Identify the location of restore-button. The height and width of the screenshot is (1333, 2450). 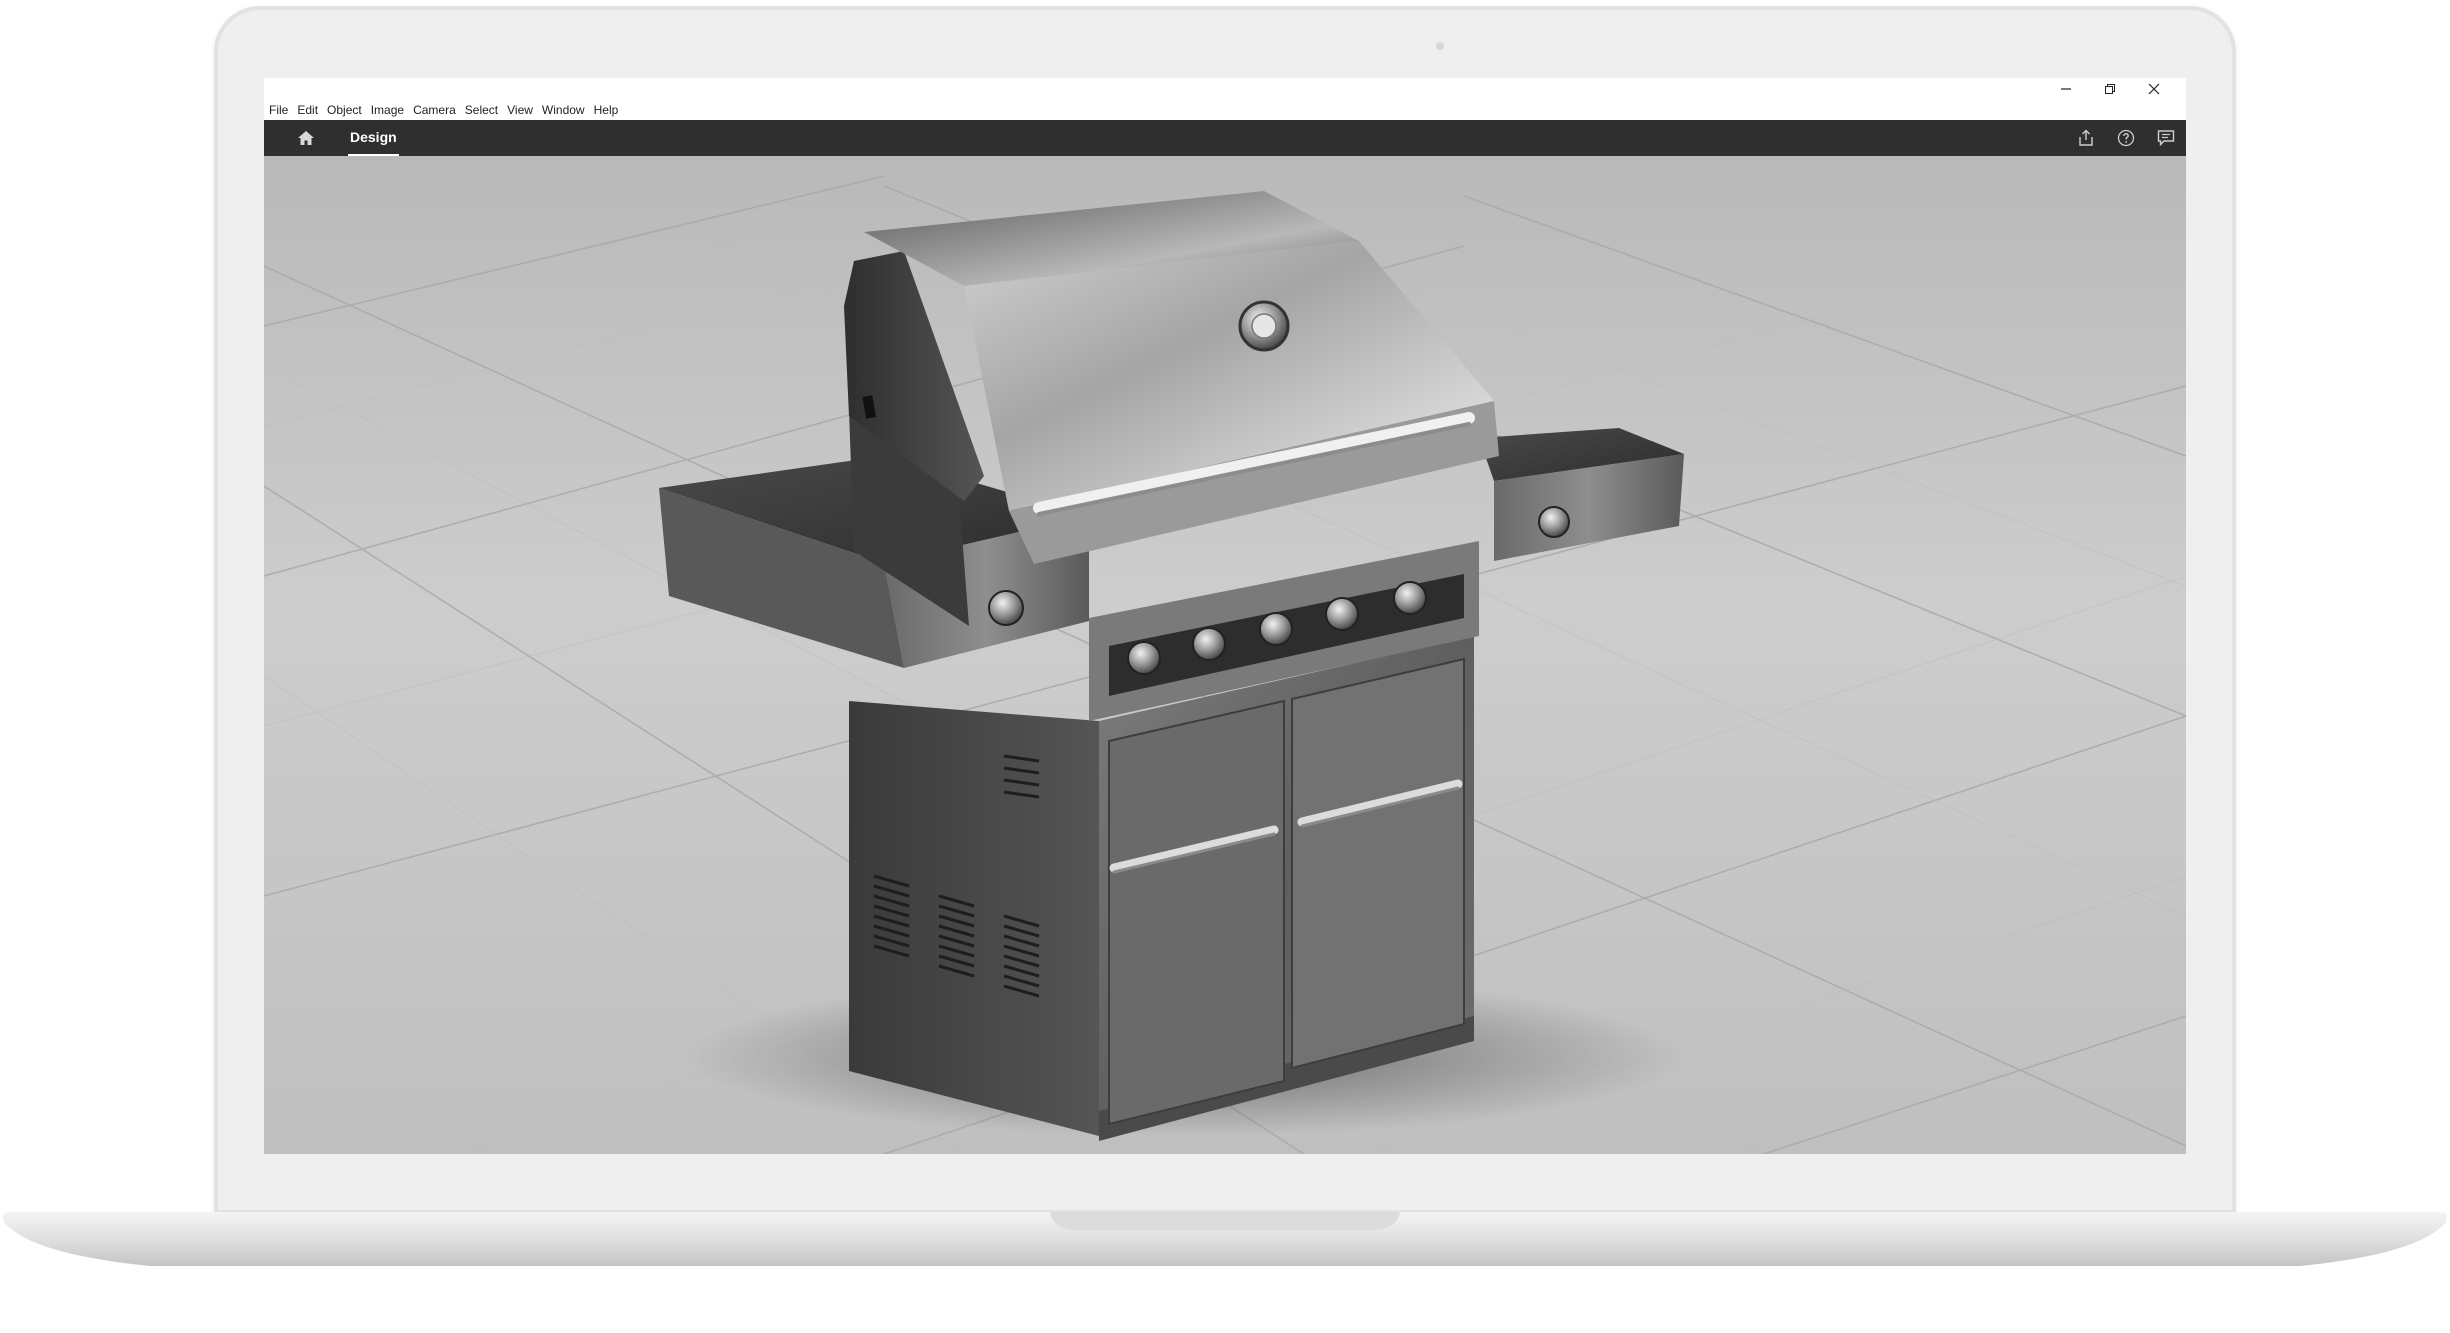
(2110, 89).